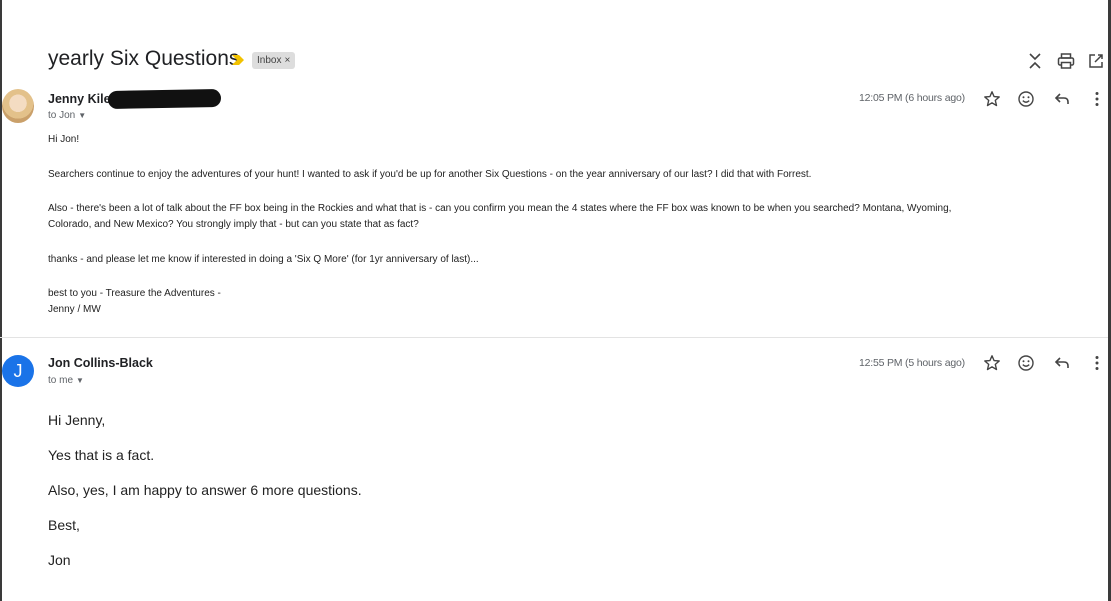 This screenshot has width=1111, height=601. I want to click on print-icon, so click(1066, 61).